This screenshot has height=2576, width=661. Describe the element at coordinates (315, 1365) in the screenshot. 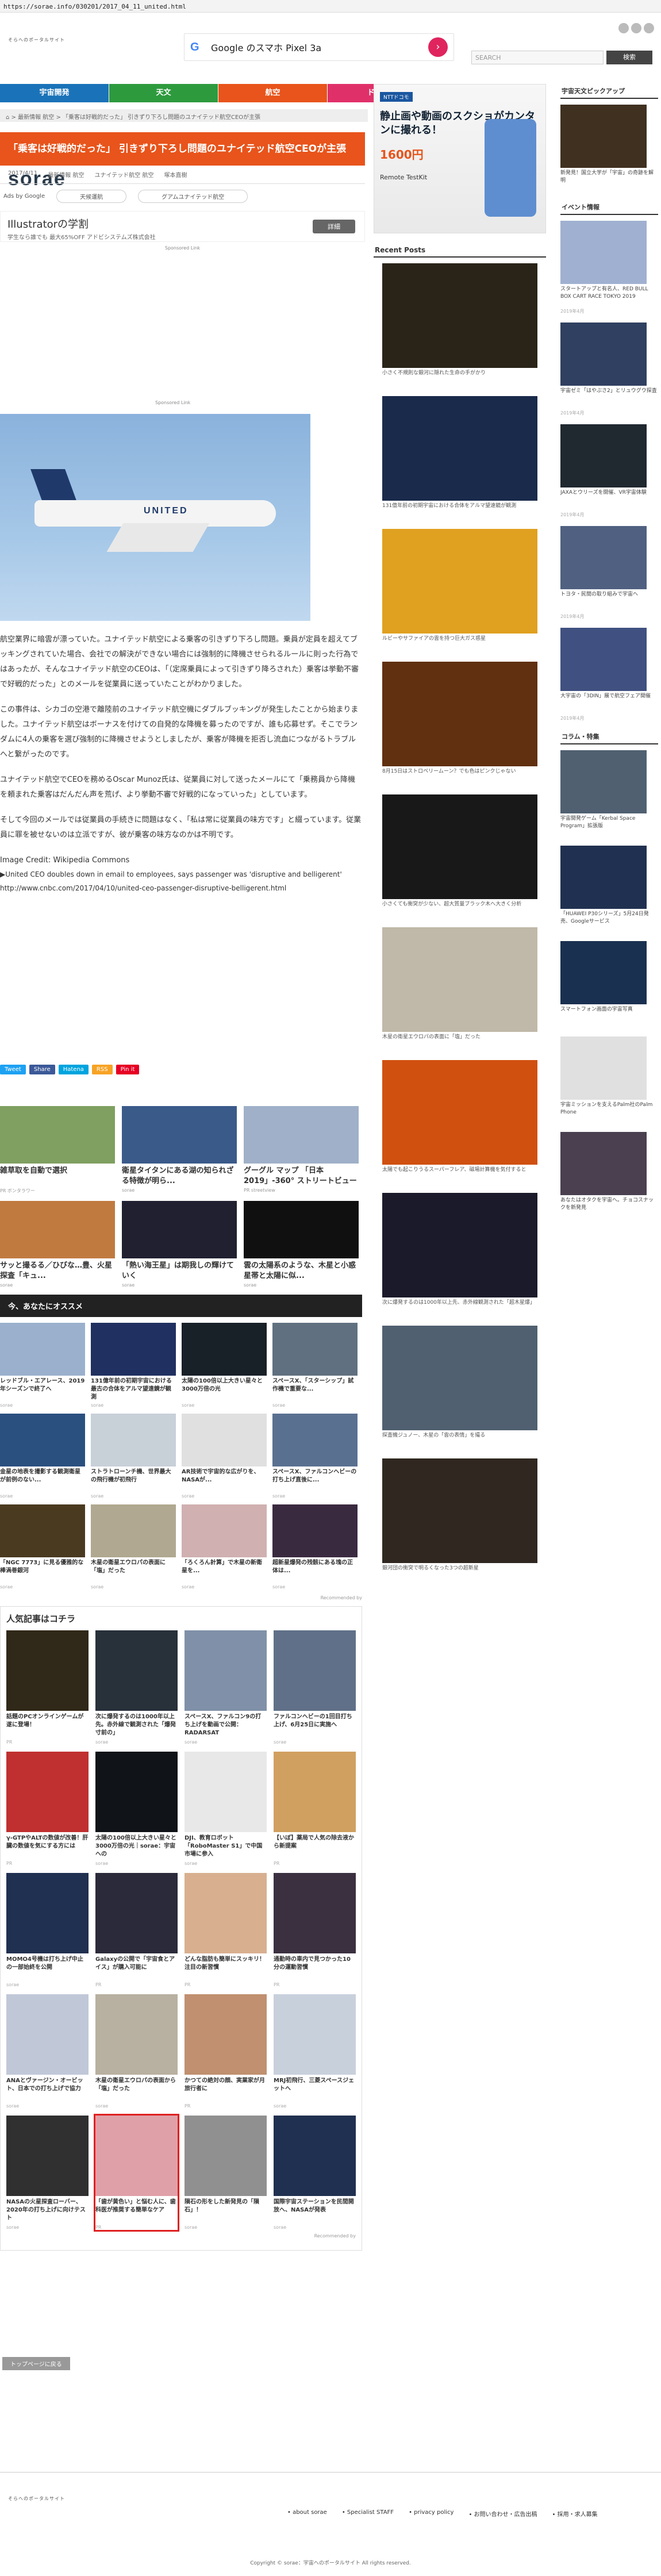

I see `grid-card: スペースX、「スターシップ」試作機で重要な... sorae` at that location.